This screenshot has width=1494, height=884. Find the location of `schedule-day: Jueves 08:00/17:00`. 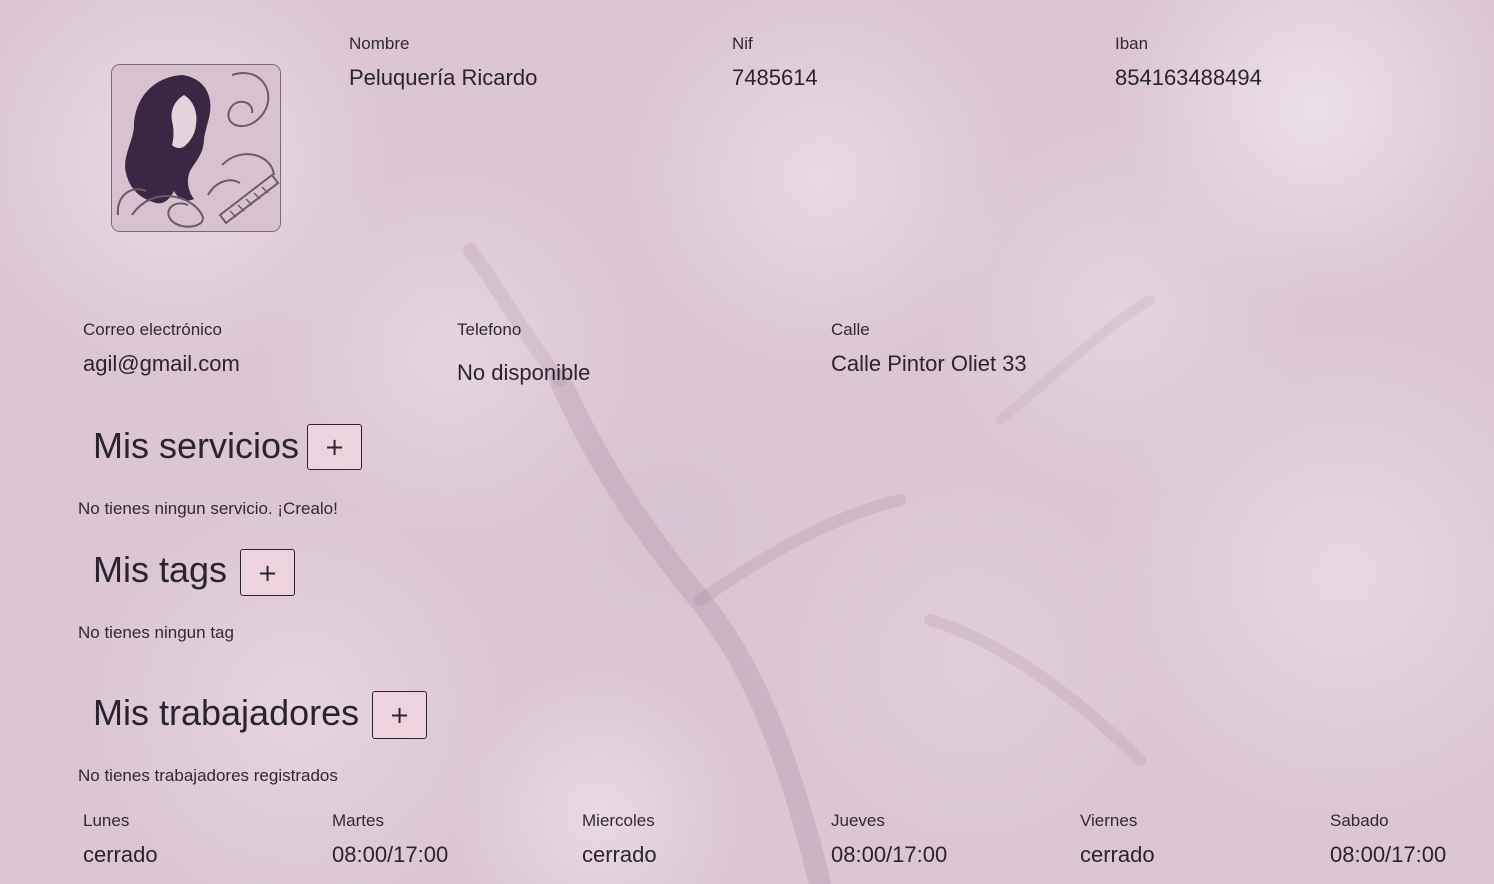

schedule-day: Jueves 08:00/17:00 is located at coordinates (889, 839).